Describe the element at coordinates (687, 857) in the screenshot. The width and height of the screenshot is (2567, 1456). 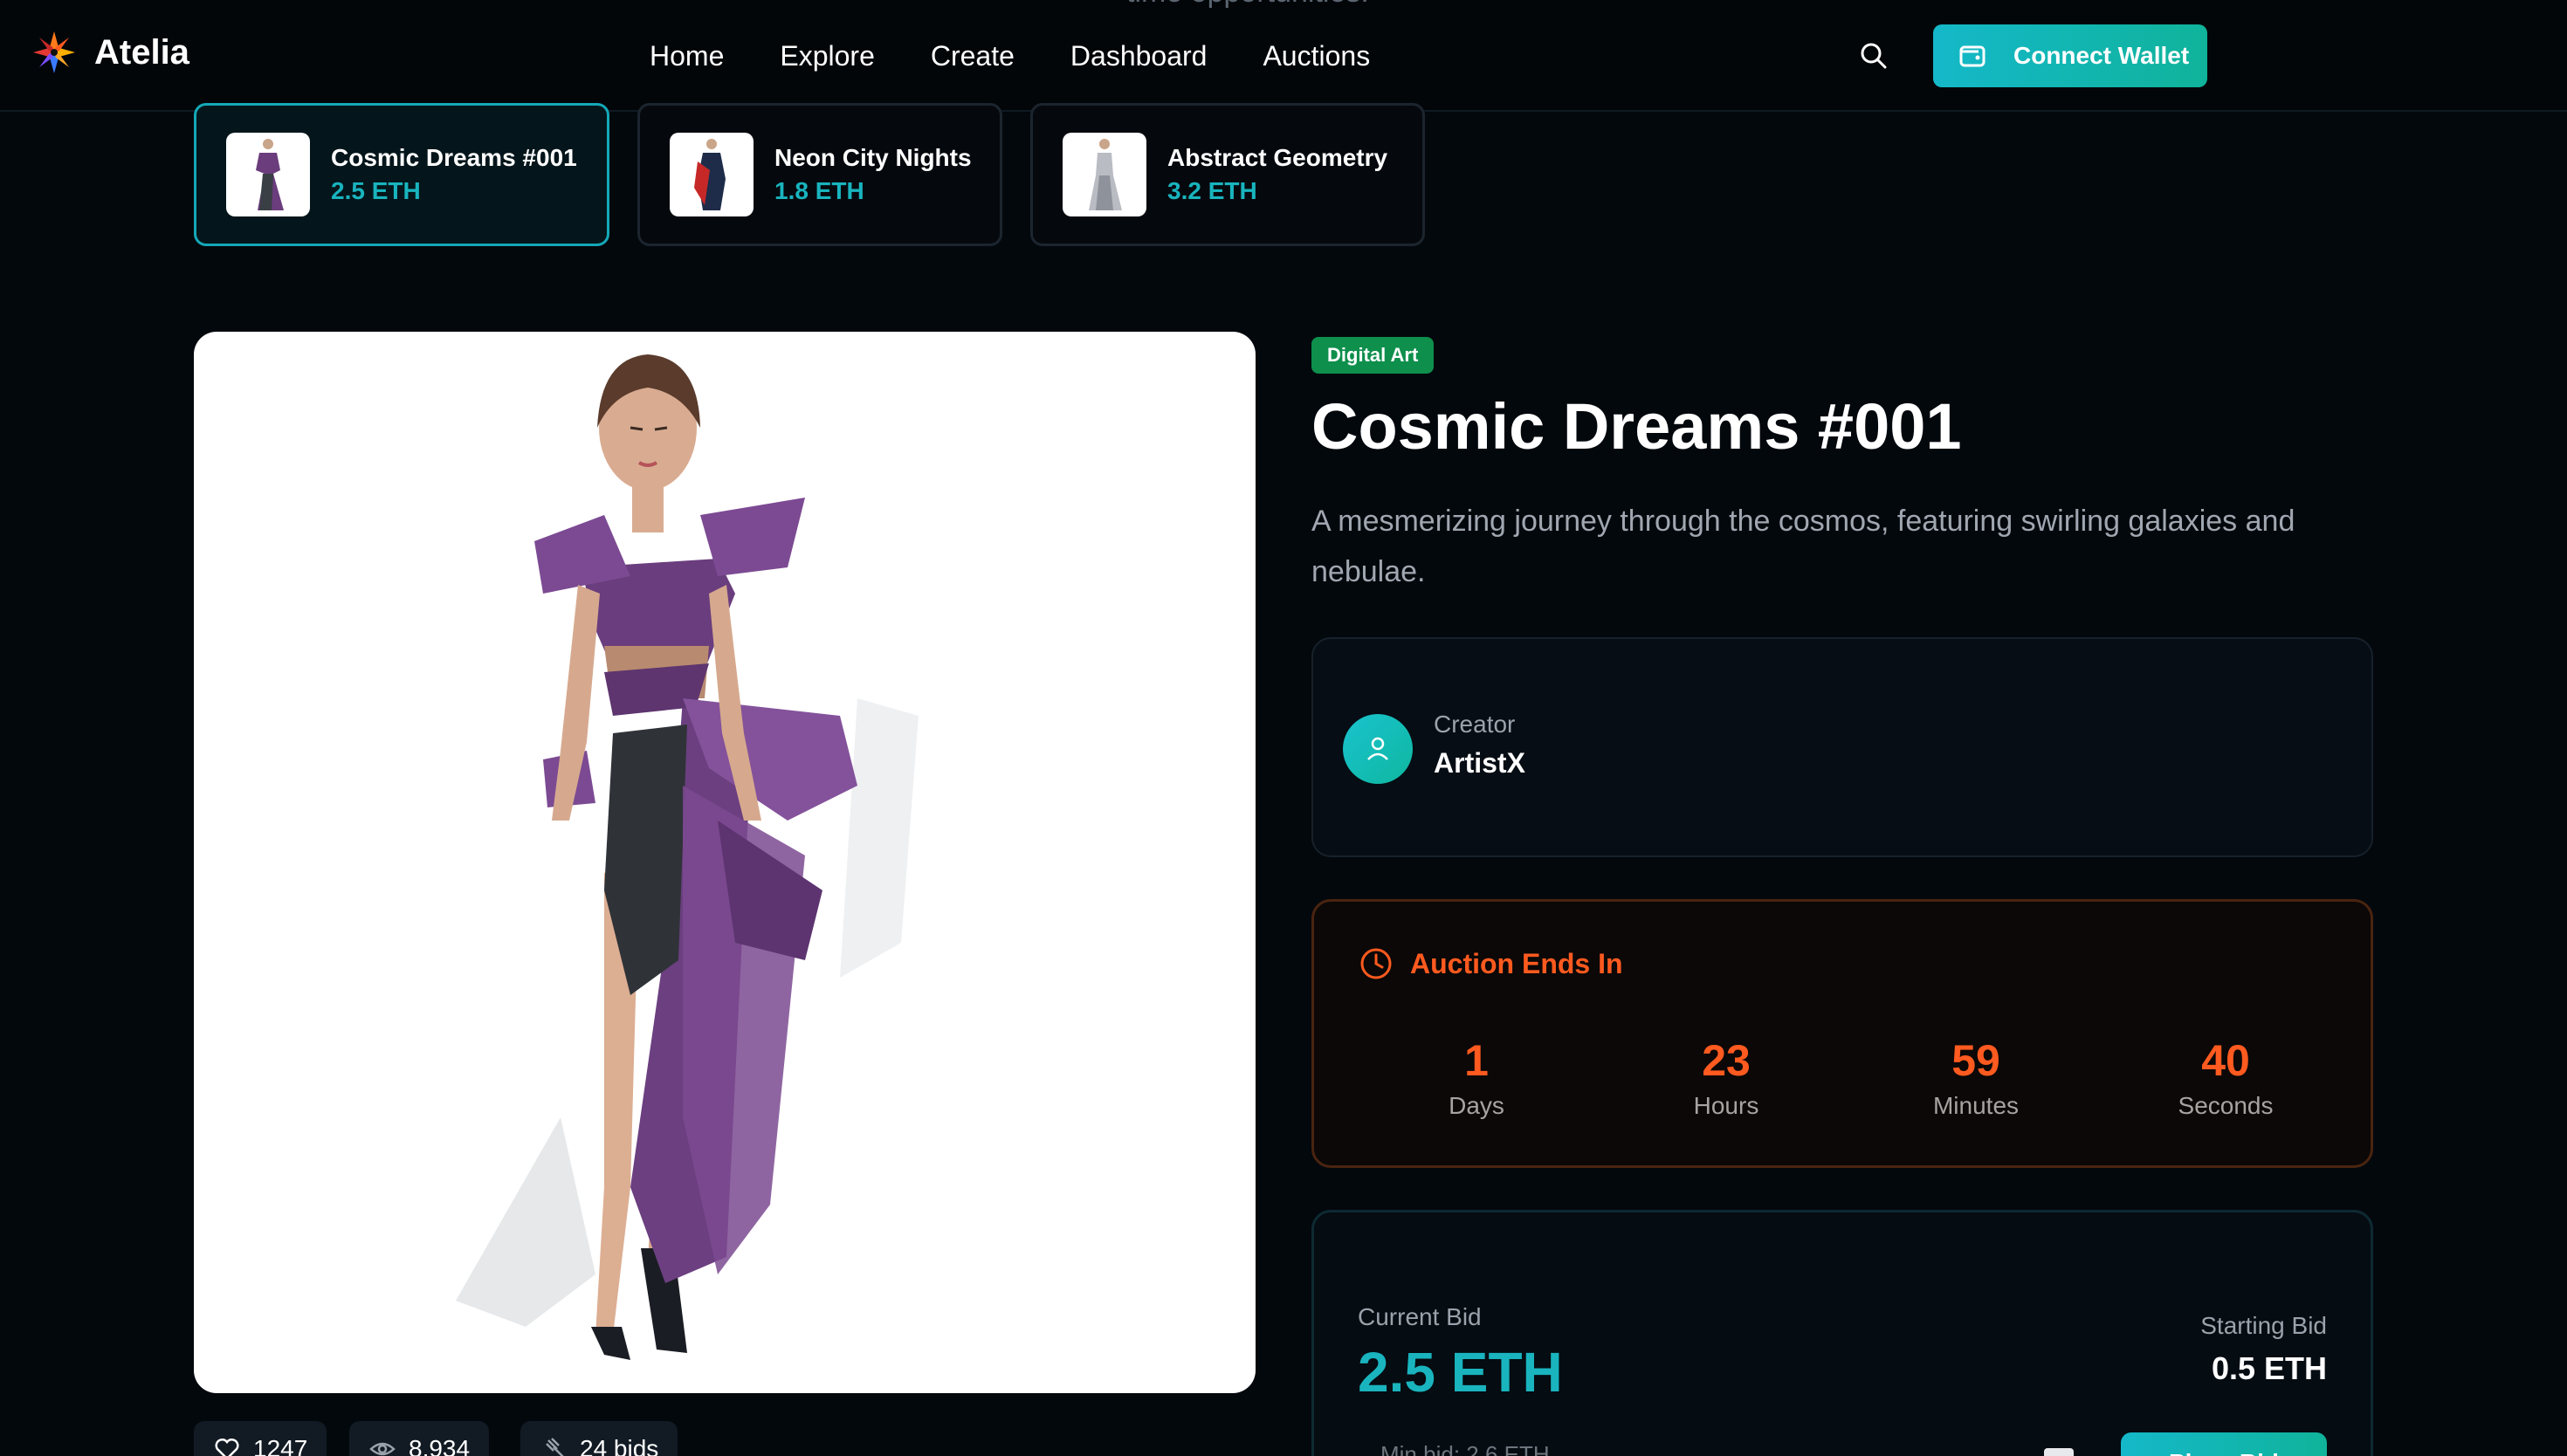
I see `fashion-illustration` at that location.